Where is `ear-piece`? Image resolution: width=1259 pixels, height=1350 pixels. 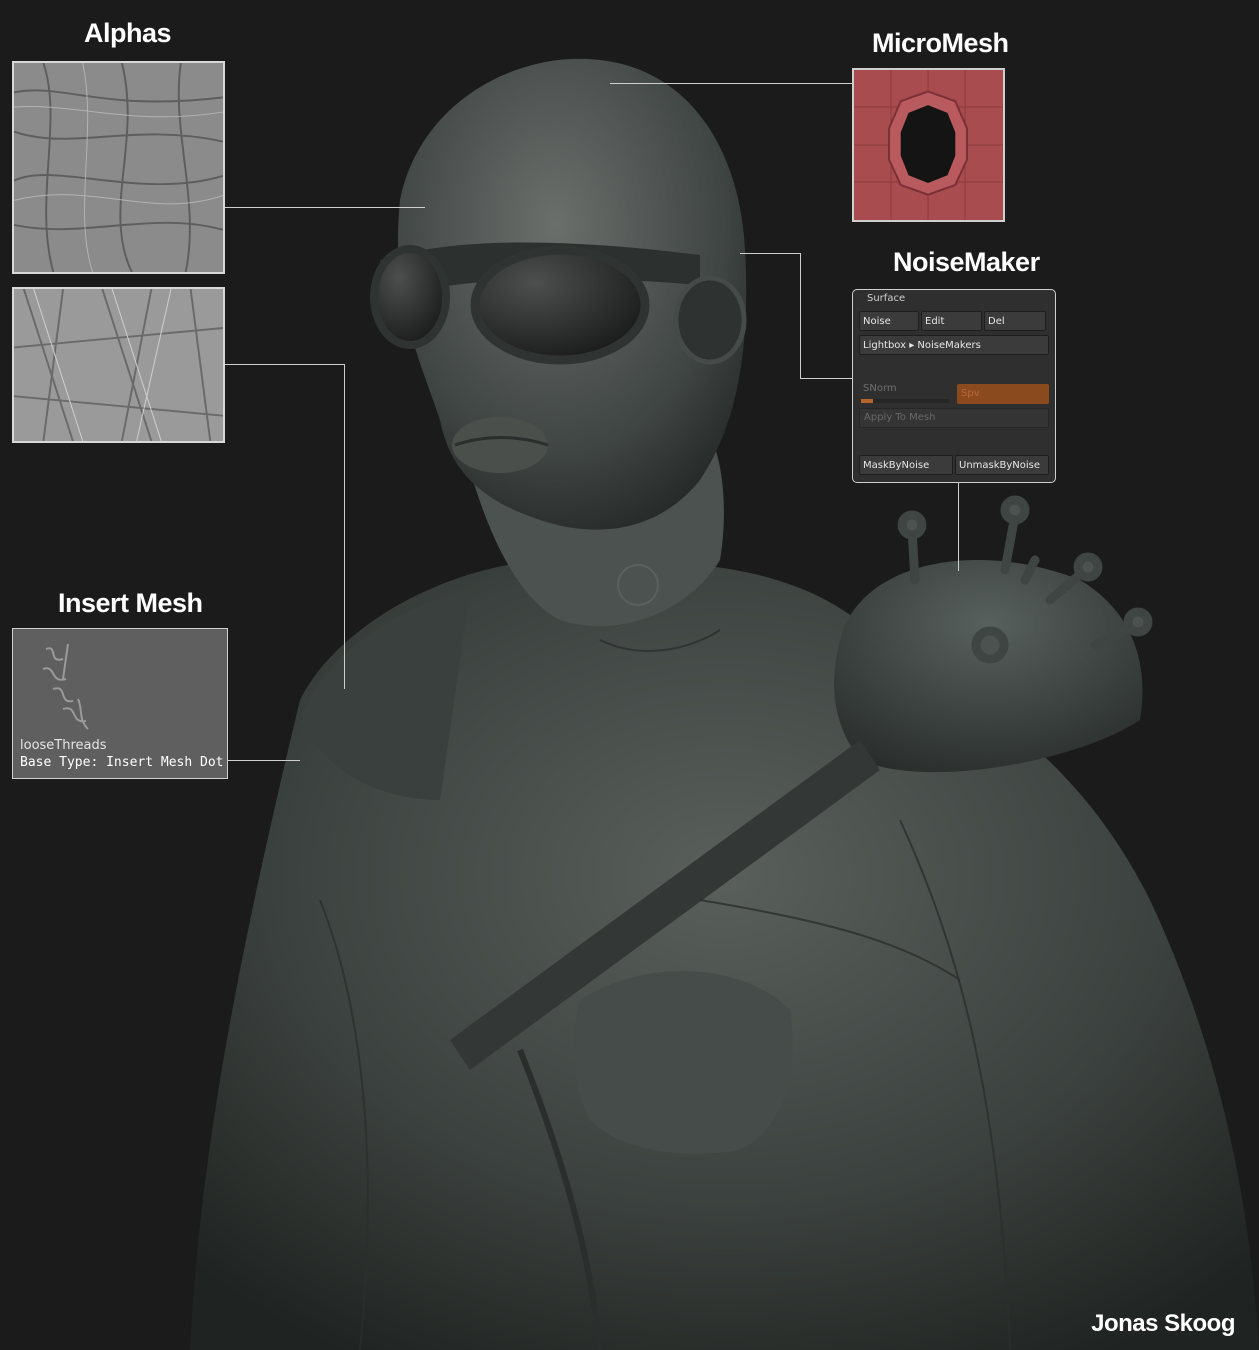
ear-piece is located at coordinates (710, 320).